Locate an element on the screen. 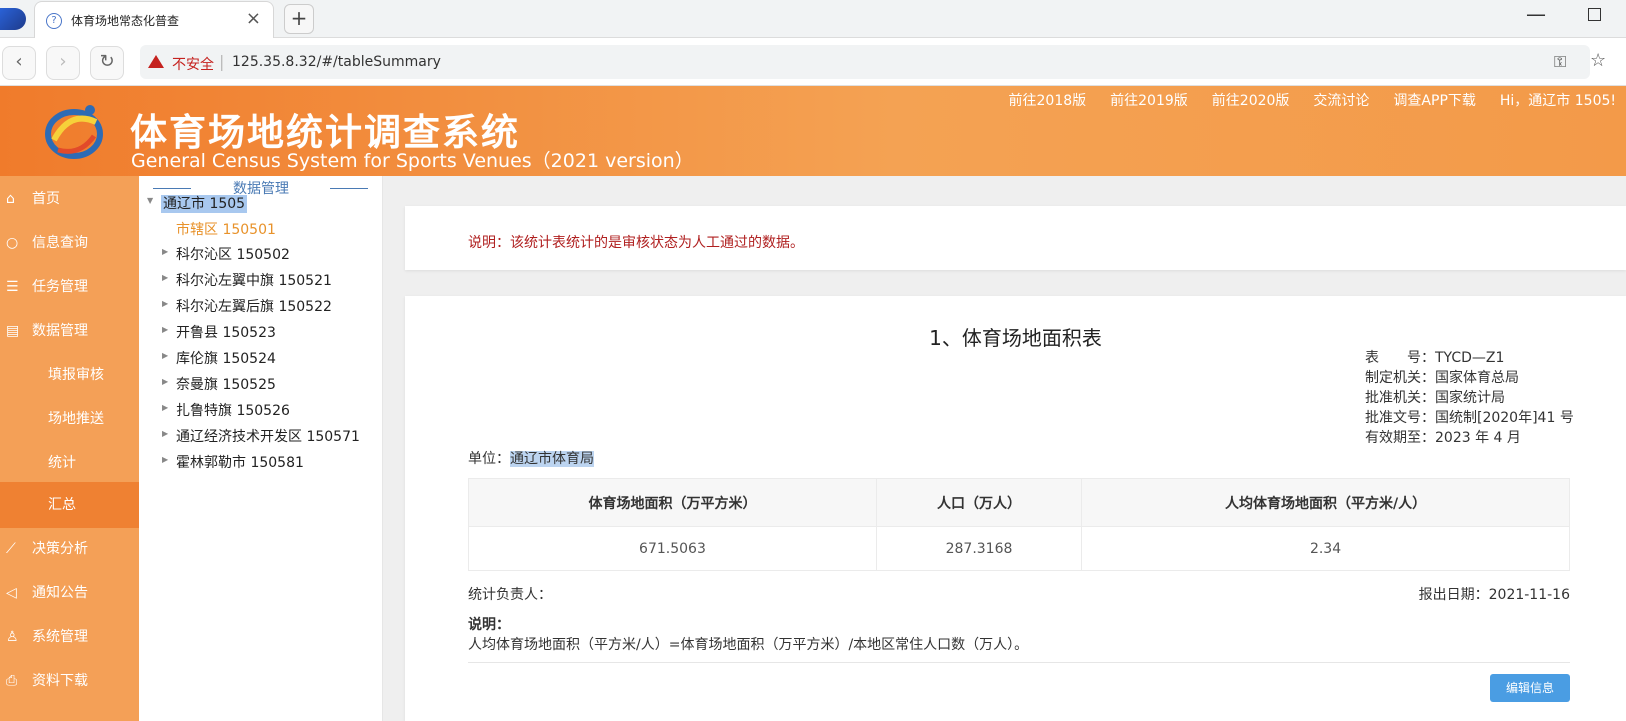 Image resolution: width=1626 pixels, height=721 pixels. table-cell: 287.3168 is located at coordinates (979, 548).